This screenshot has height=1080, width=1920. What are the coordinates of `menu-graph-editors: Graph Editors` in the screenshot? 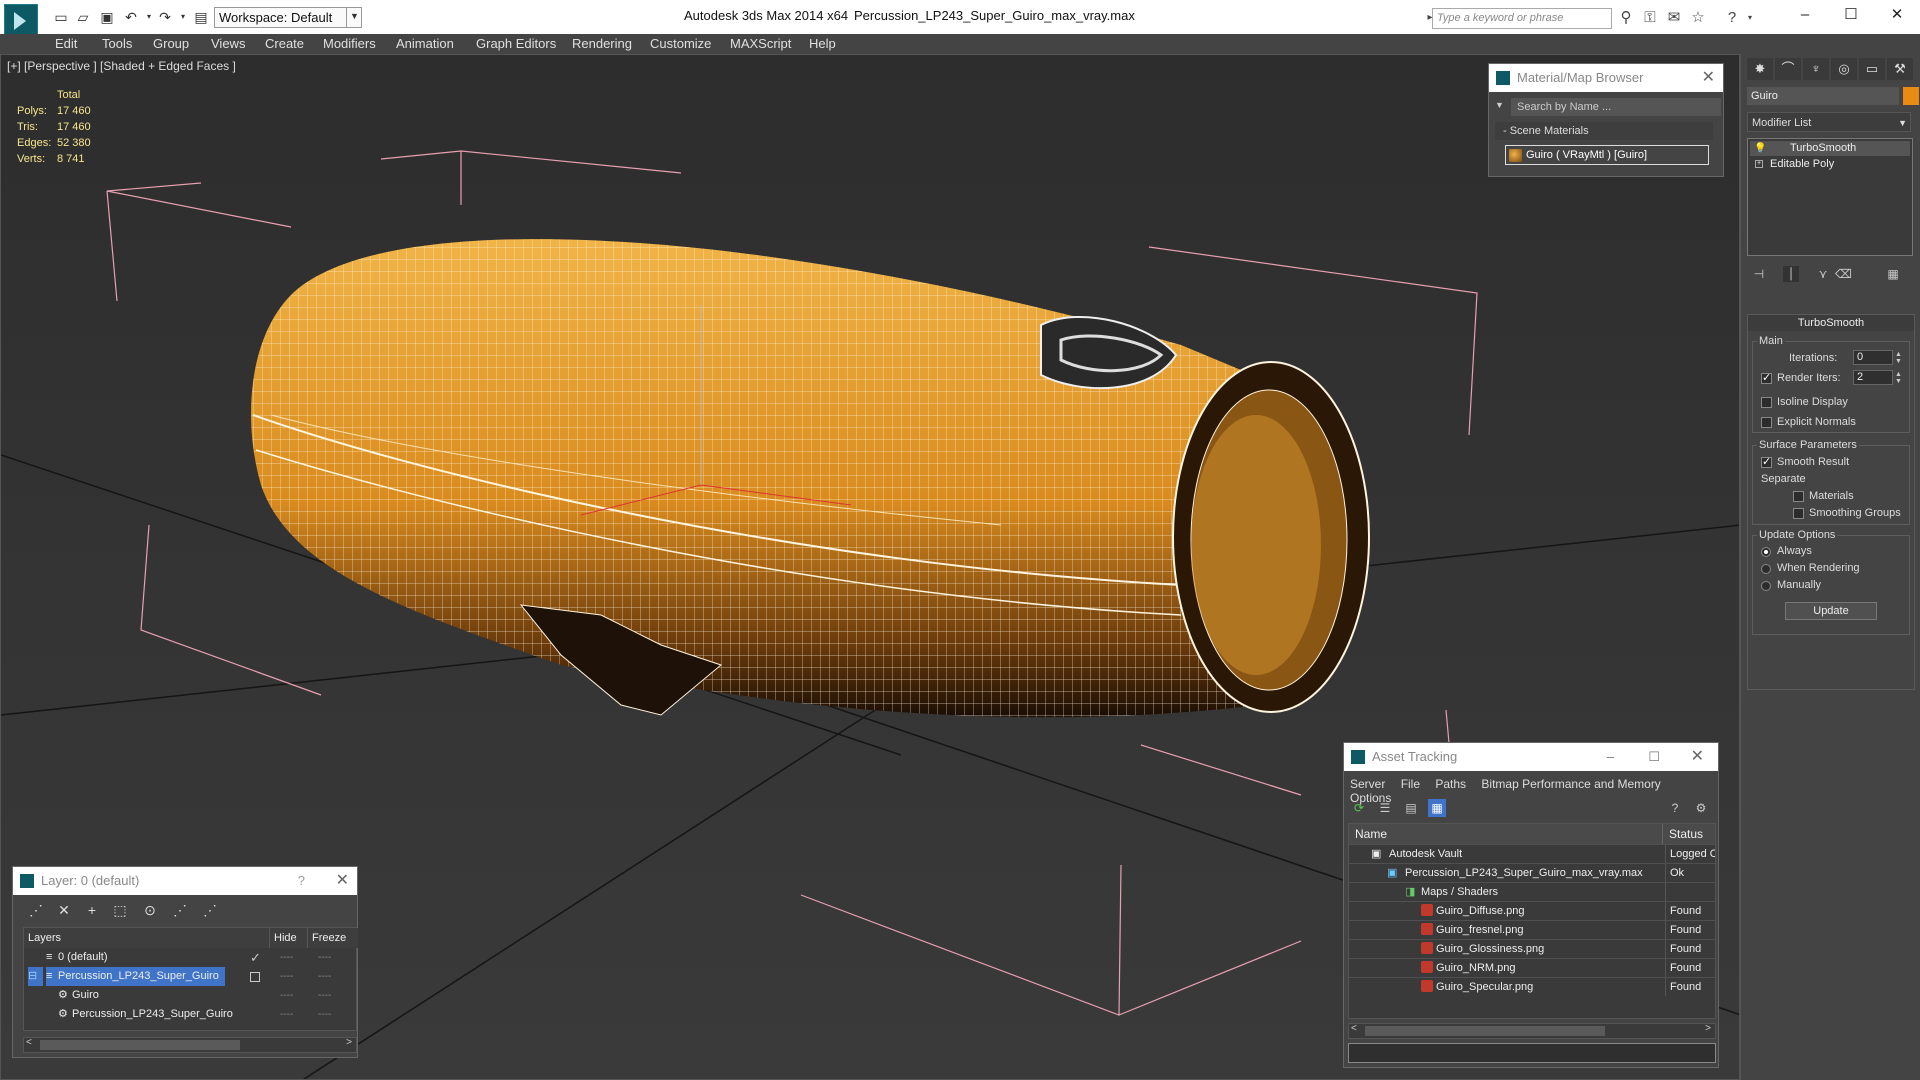 It's located at (516, 43).